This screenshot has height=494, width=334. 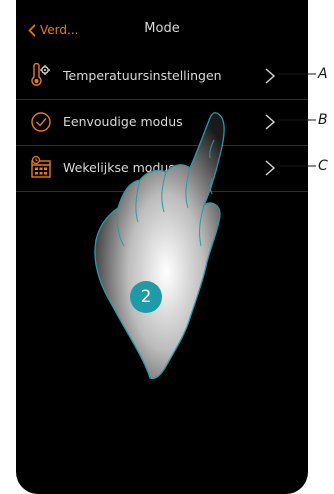 I want to click on menu-item-label: Temperatuursinstellingen, so click(x=142, y=75).